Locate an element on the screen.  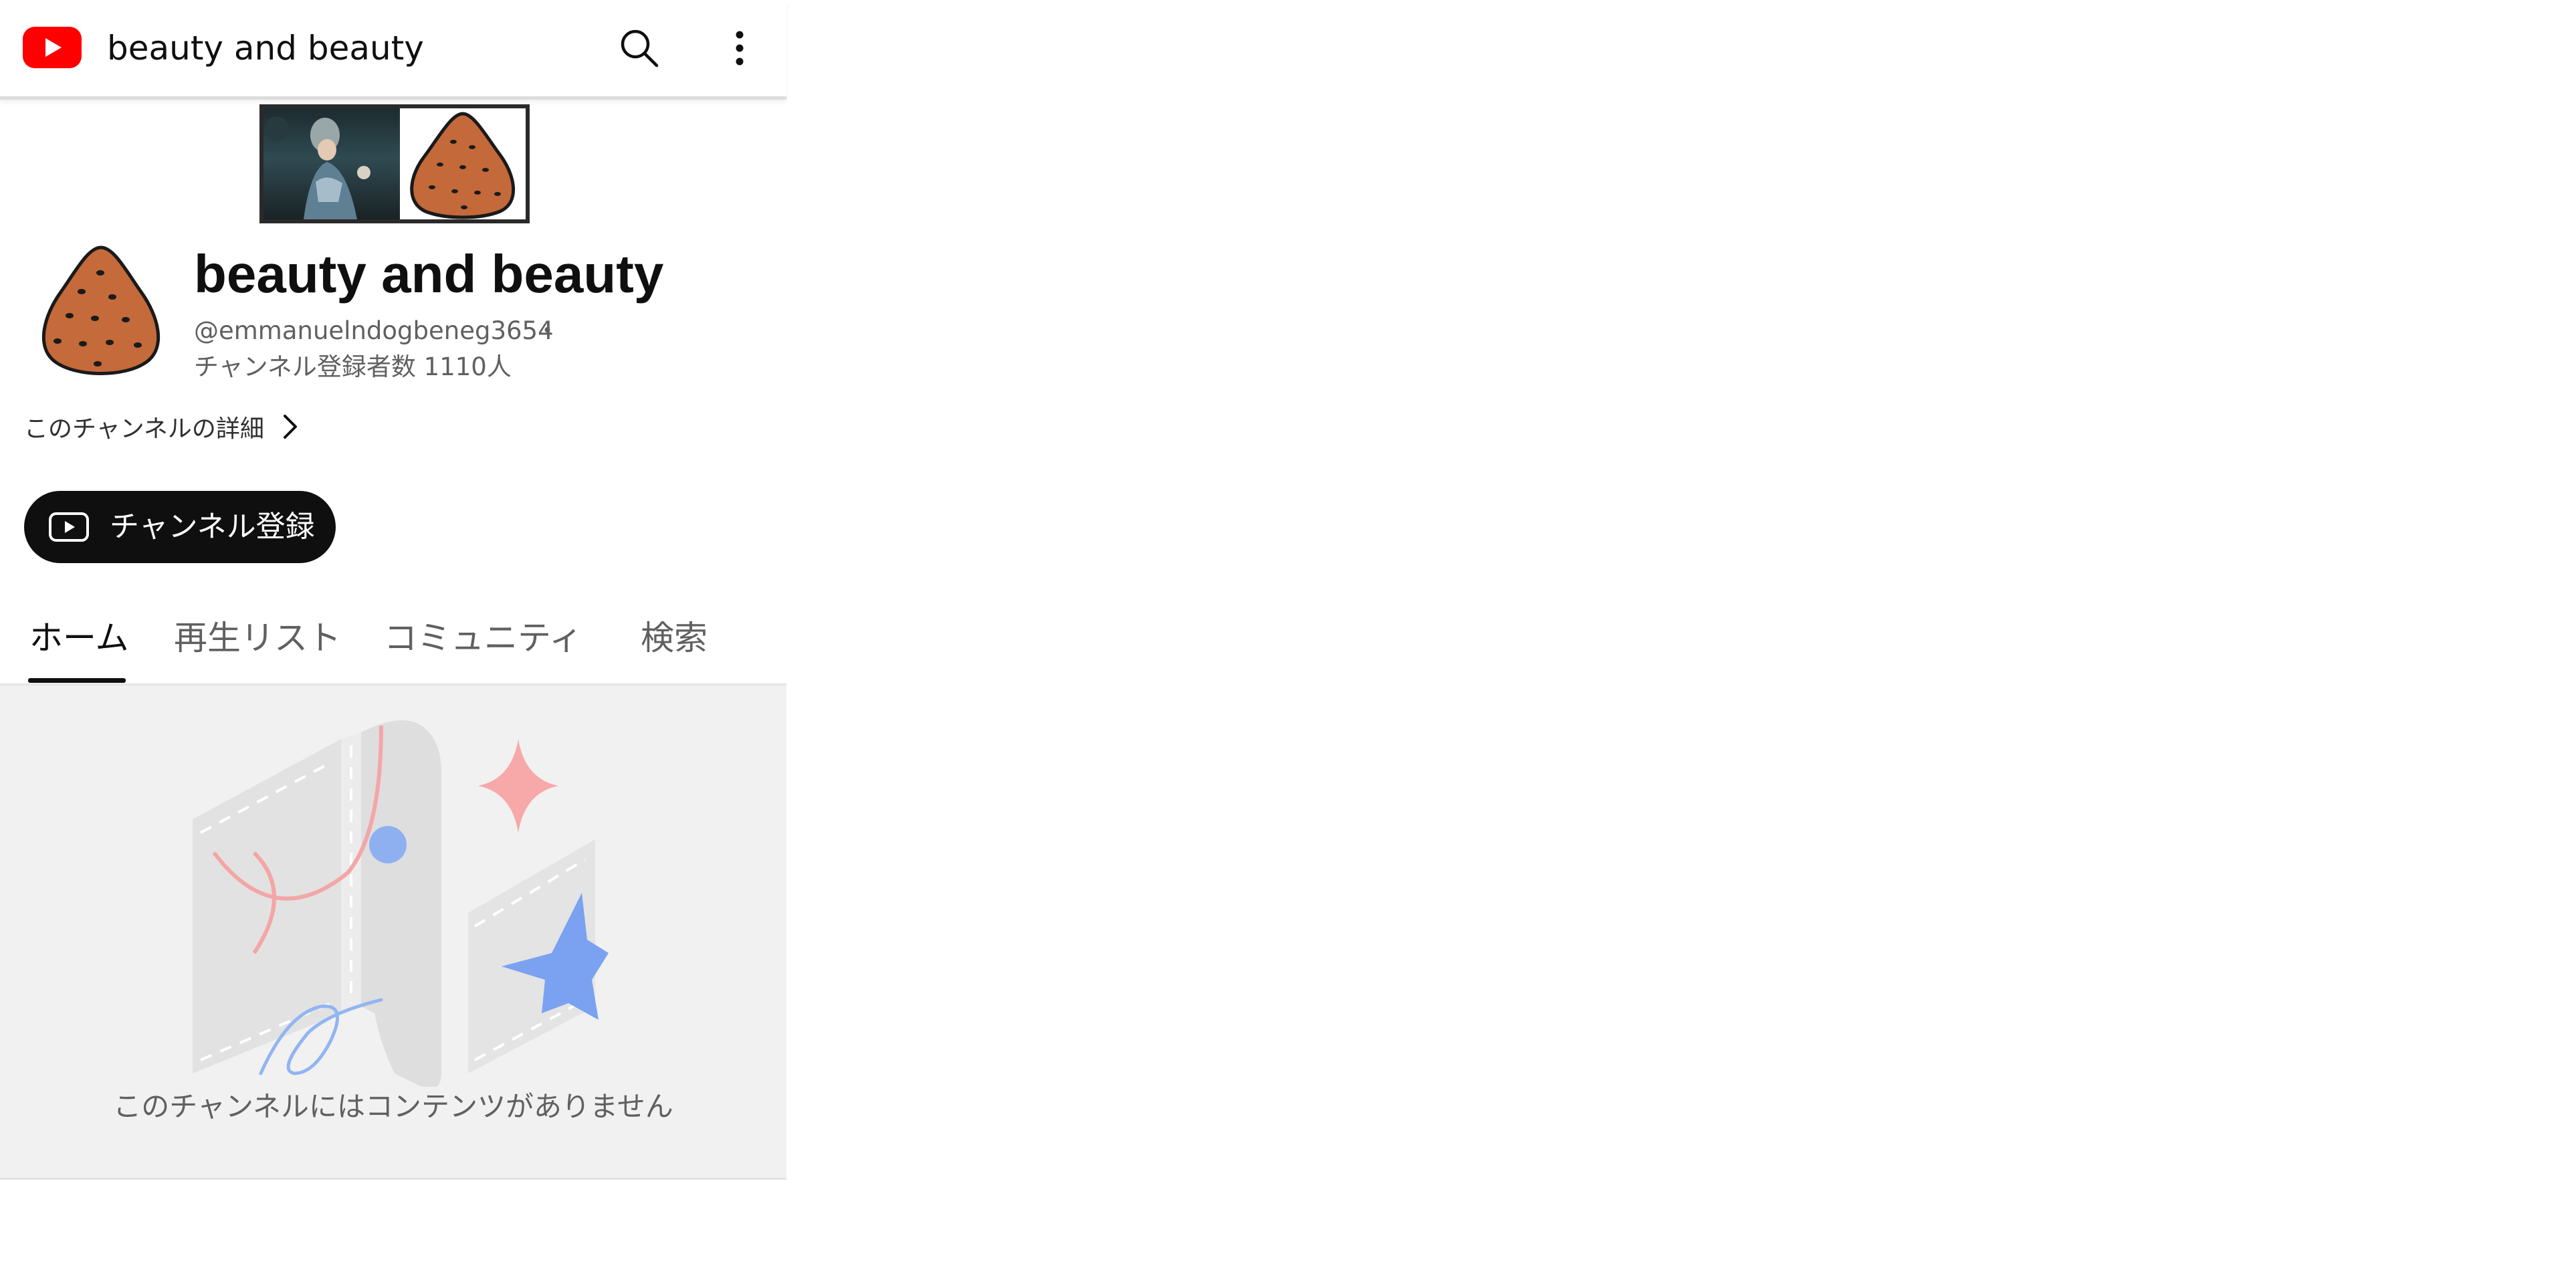
cookie-avatar-icon is located at coordinates (101, 310).